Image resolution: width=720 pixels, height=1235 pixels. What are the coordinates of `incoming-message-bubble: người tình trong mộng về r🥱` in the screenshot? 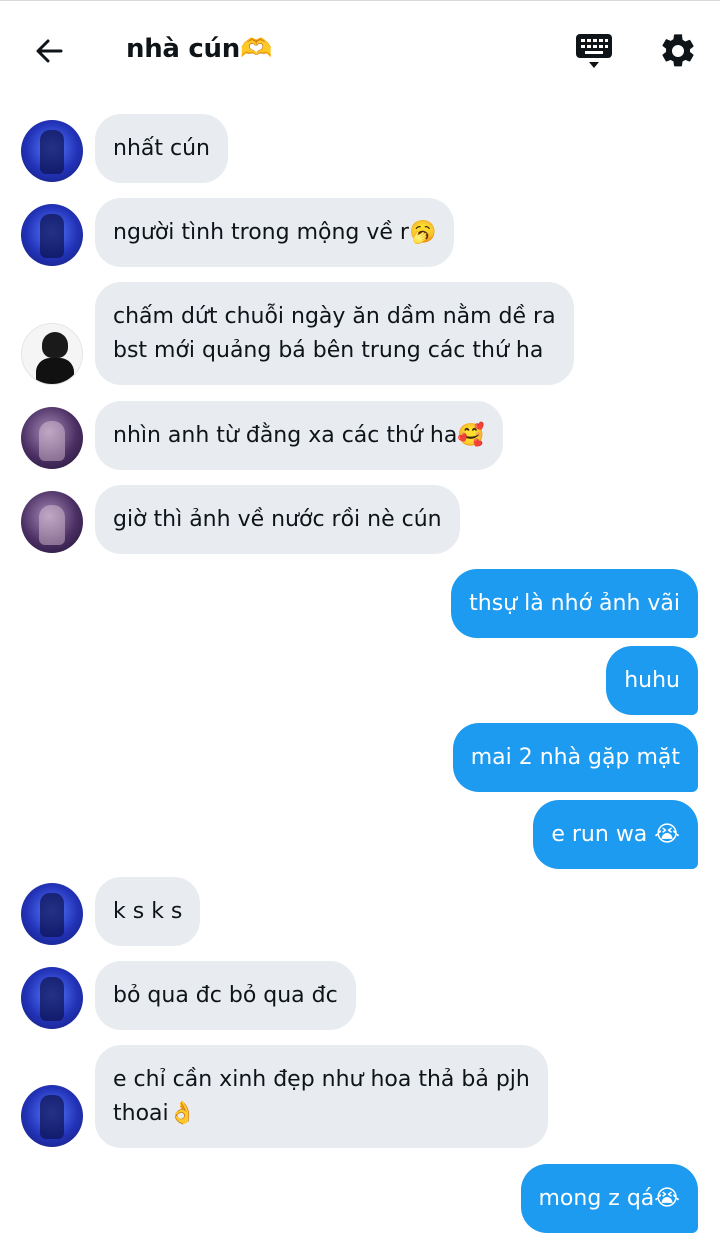 It's located at (275, 232).